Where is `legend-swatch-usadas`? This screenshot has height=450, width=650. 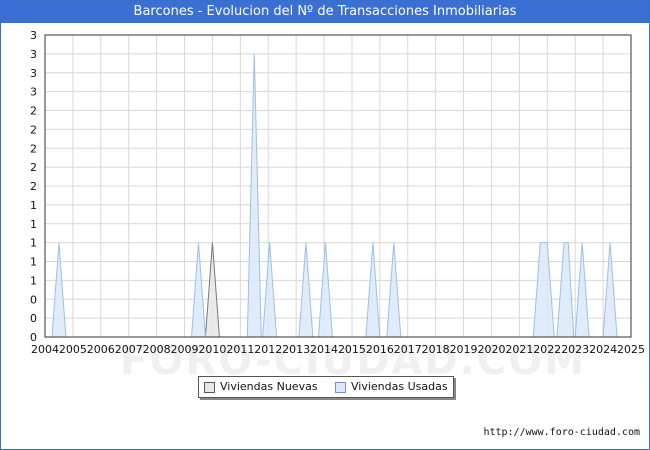 legend-swatch-usadas is located at coordinates (340, 387).